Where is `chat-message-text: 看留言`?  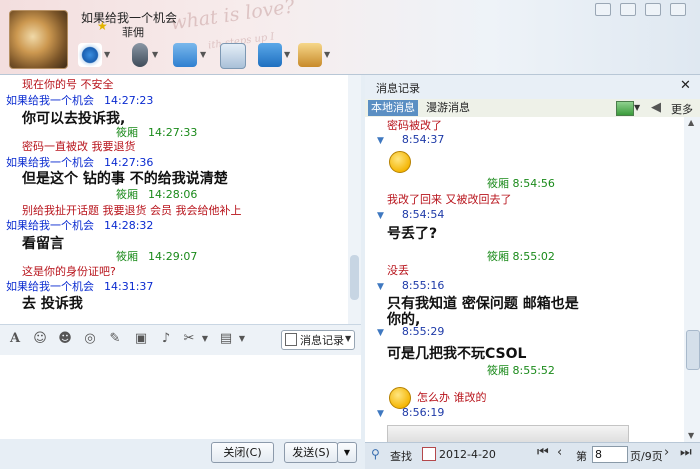
chat-message-text: 看留言 is located at coordinates (43, 244).